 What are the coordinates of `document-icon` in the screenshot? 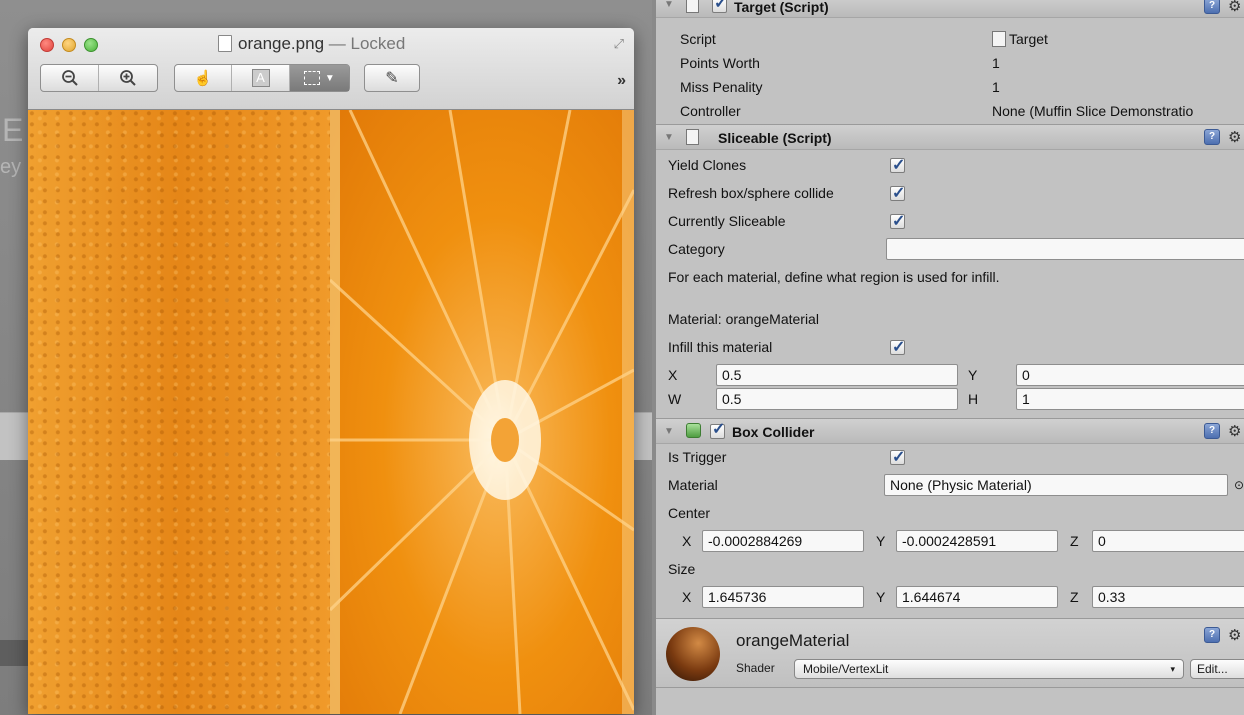 It's located at (225, 43).